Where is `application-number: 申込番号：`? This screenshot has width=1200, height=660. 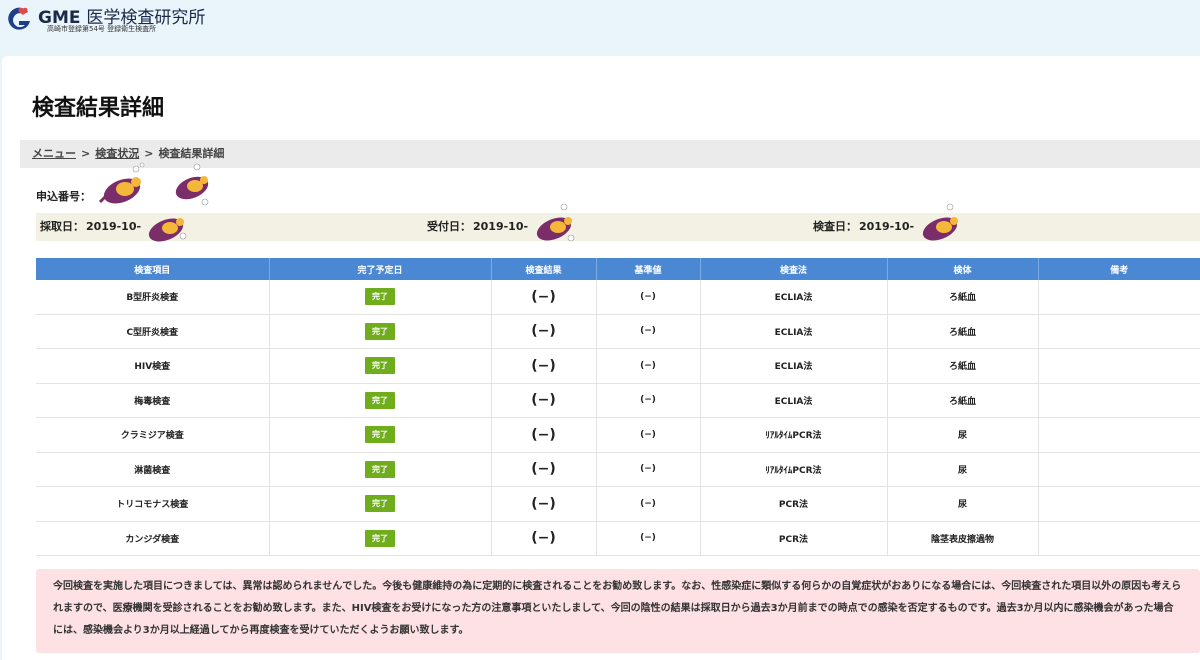 application-number: 申込番号： is located at coordinates (63, 196).